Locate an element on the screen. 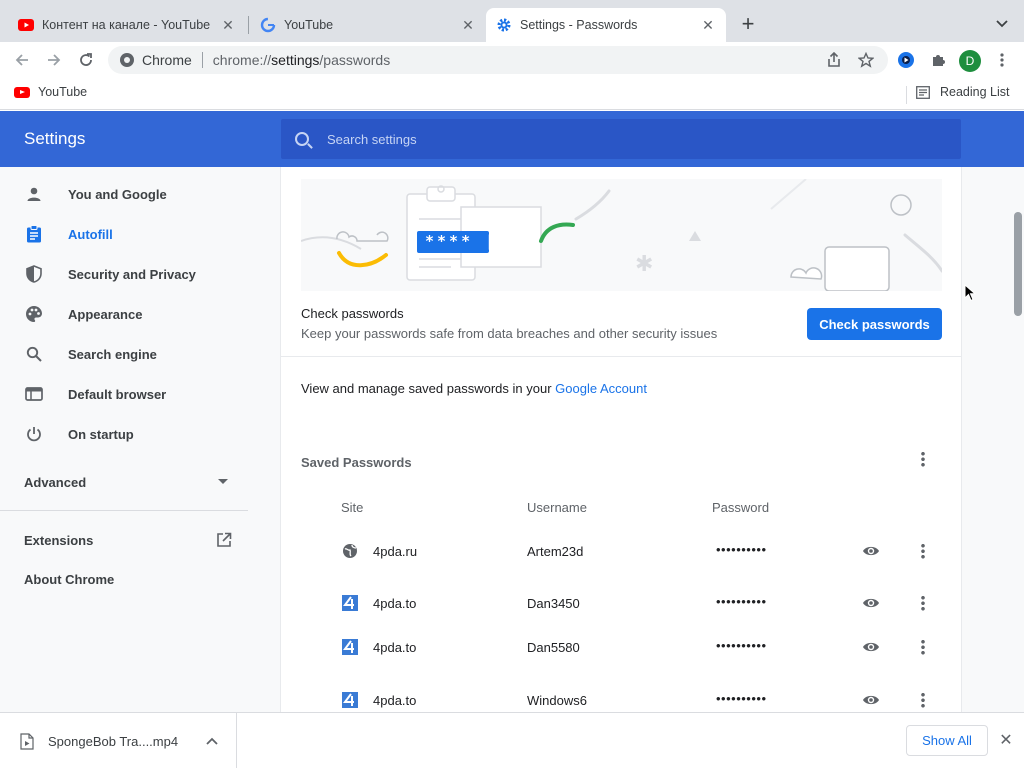  chrome-icon is located at coordinates (127, 60).